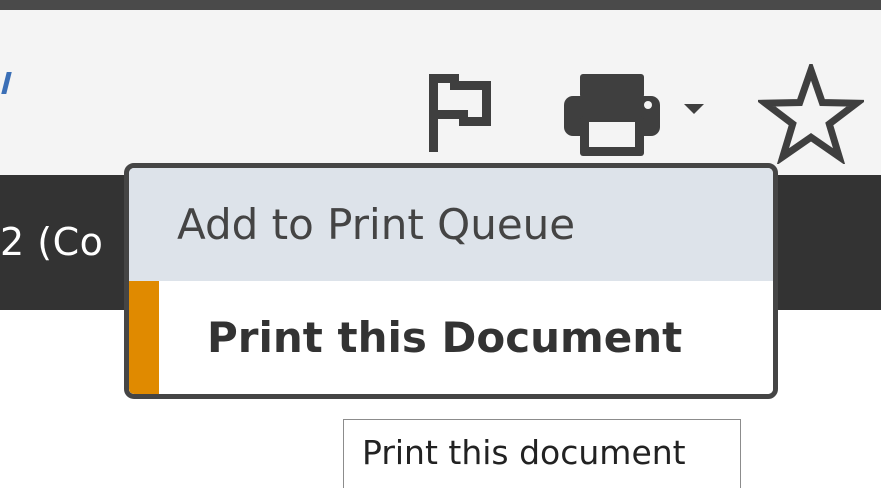  Describe the element at coordinates (440, 5) in the screenshot. I see `window-top-border` at that location.